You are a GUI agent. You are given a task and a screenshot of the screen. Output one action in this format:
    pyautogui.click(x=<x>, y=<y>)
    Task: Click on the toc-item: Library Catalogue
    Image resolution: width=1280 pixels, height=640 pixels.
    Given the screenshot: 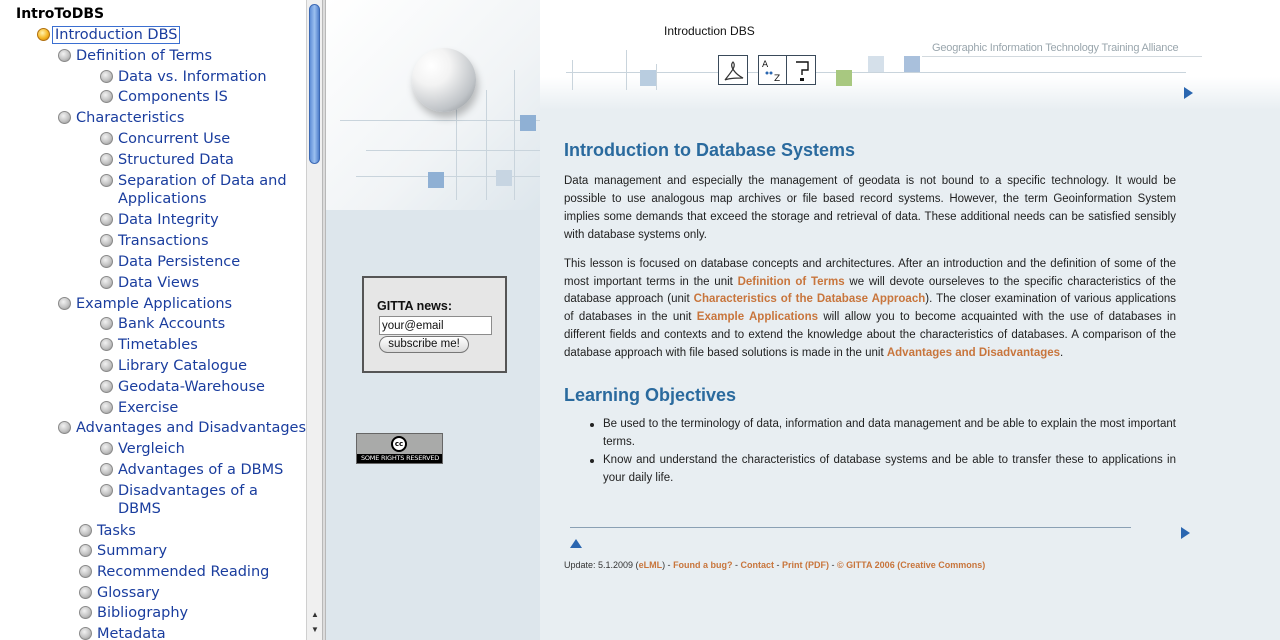 What is the action you would take?
    pyautogui.click(x=173, y=366)
    